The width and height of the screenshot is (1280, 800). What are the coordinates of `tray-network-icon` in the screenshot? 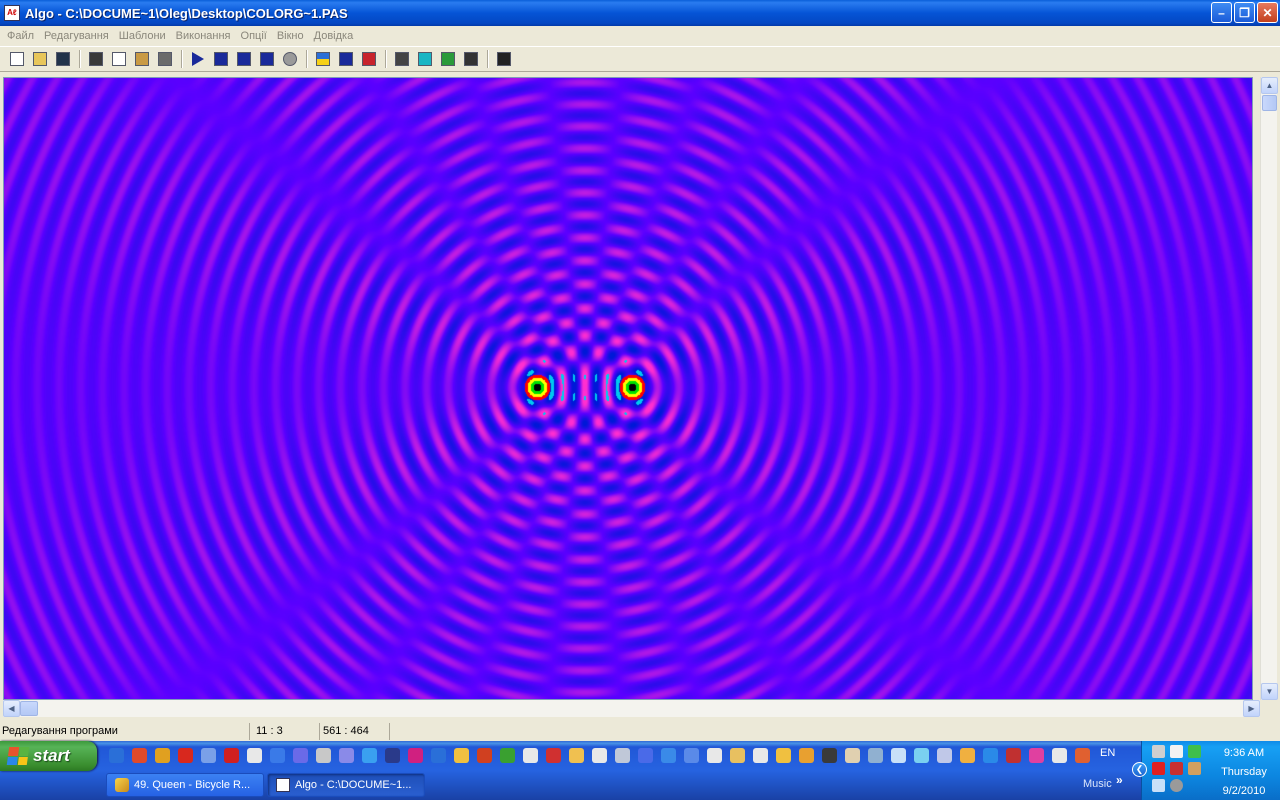 It's located at (1176, 751).